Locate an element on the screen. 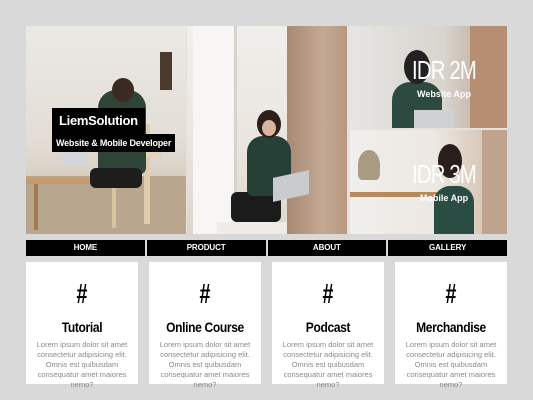 The image size is (533, 400). plant-decor is located at coordinates (369, 165).